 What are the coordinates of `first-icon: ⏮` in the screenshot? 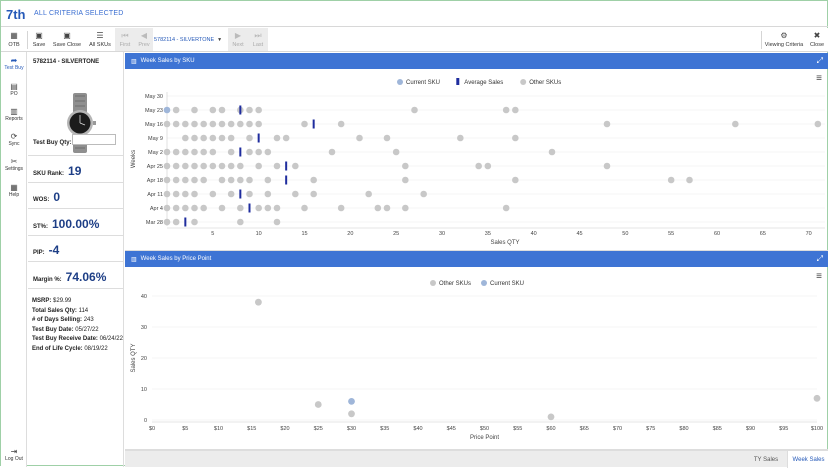 It's located at (125, 35).